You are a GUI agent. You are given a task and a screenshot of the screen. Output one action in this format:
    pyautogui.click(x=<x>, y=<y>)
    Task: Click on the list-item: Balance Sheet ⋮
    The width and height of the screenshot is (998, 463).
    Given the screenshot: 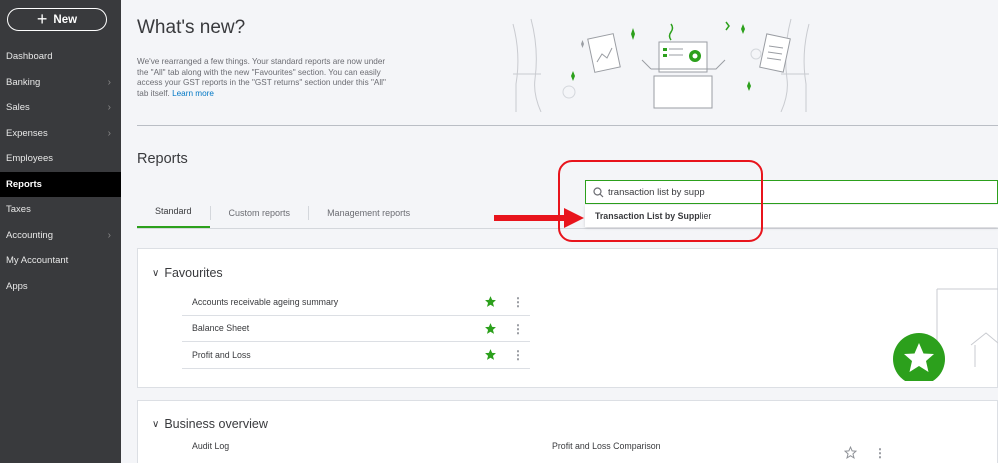 What is the action you would take?
    pyautogui.click(x=356, y=329)
    